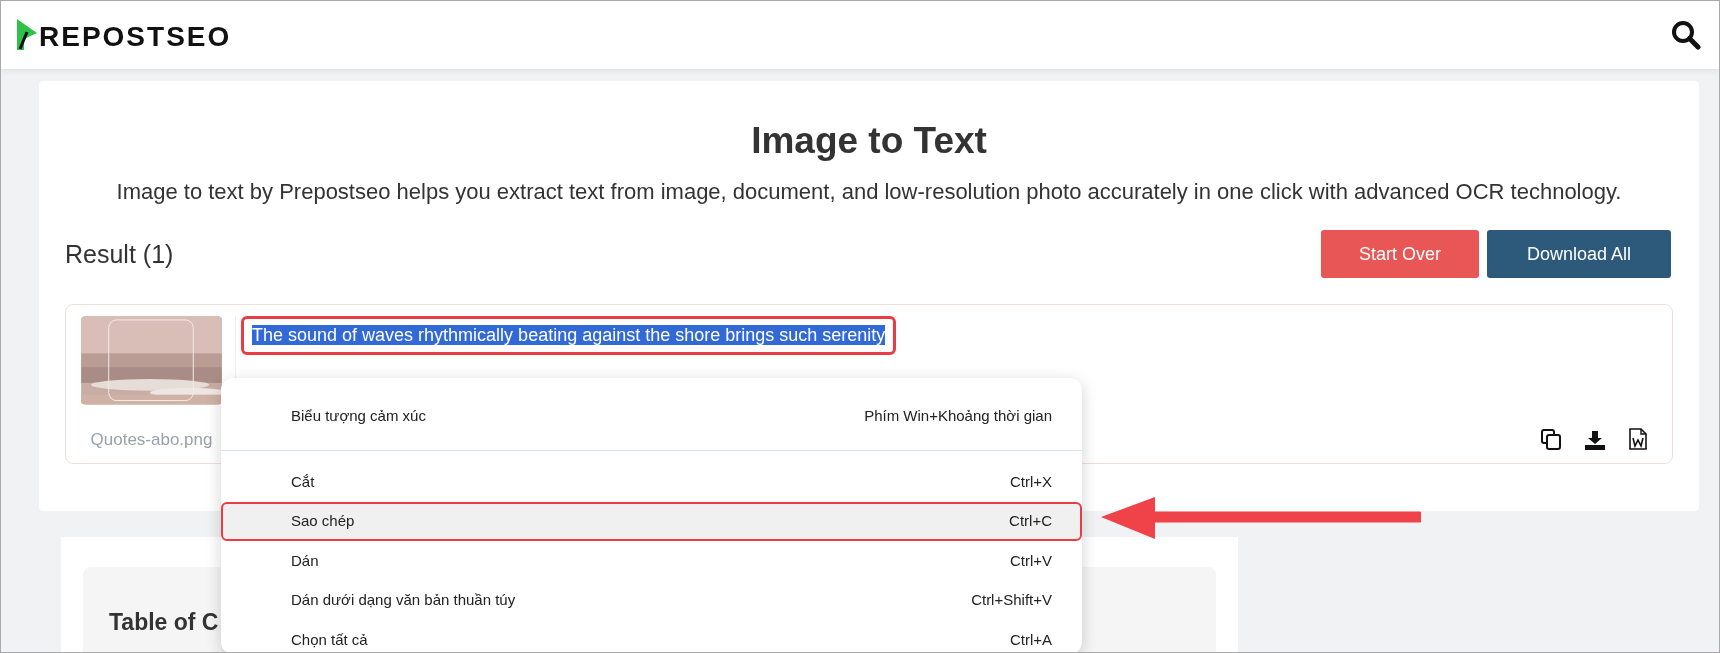 This screenshot has height=653, width=1720. Describe the element at coordinates (869, 141) in the screenshot. I see `page-title: Image to Text` at that location.